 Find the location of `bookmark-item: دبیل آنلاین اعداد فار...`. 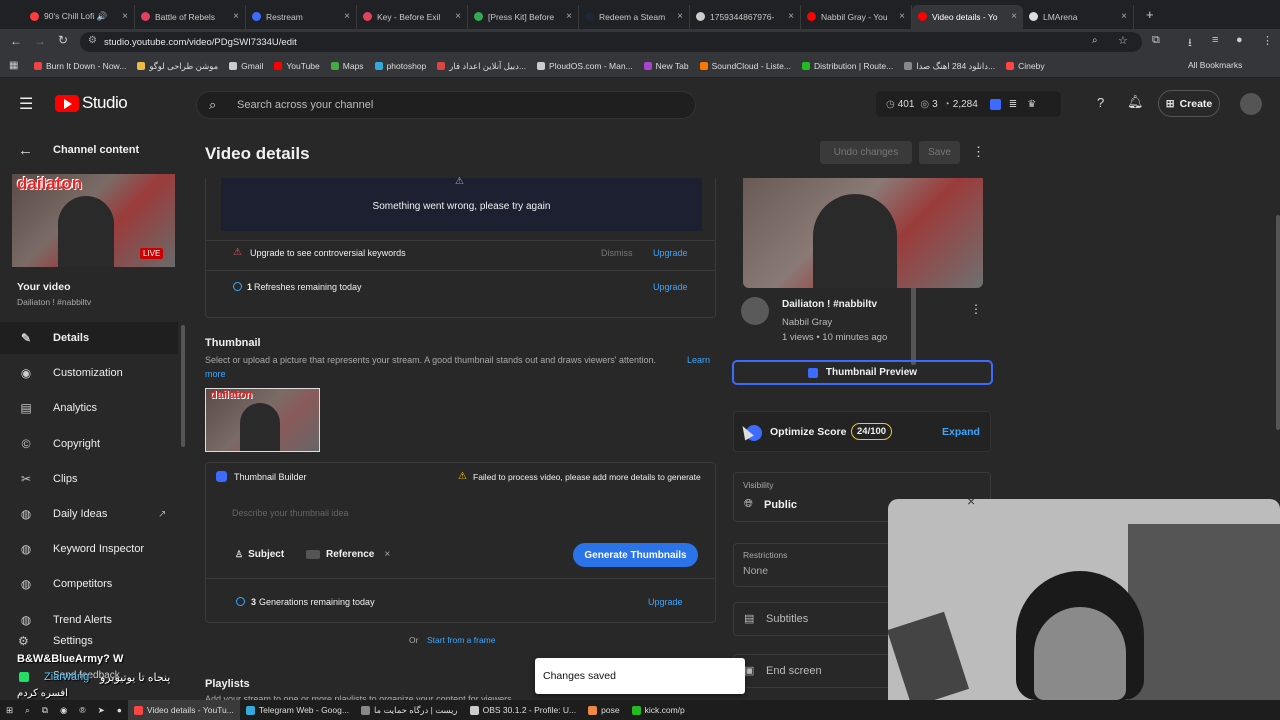

bookmark-item: دبیل آنلاین اعداد فار... is located at coordinates (481, 66).